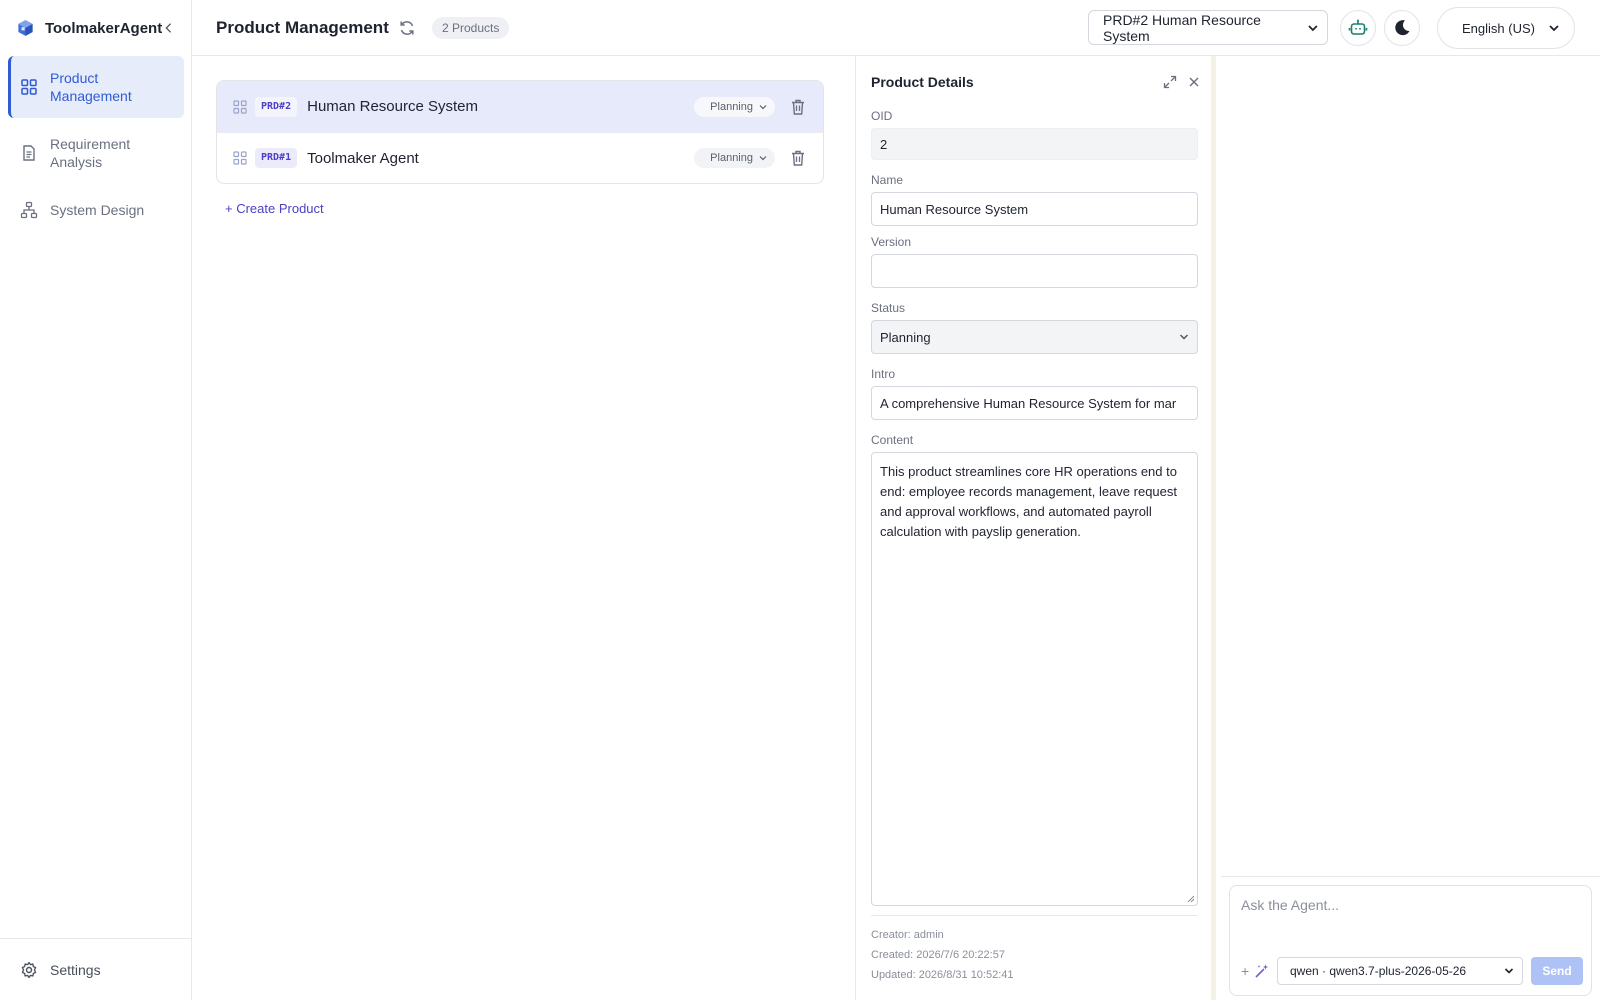 The width and height of the screenshot is (1600, 1000). I want to click on agent-bot-button, so click(1358, 28).